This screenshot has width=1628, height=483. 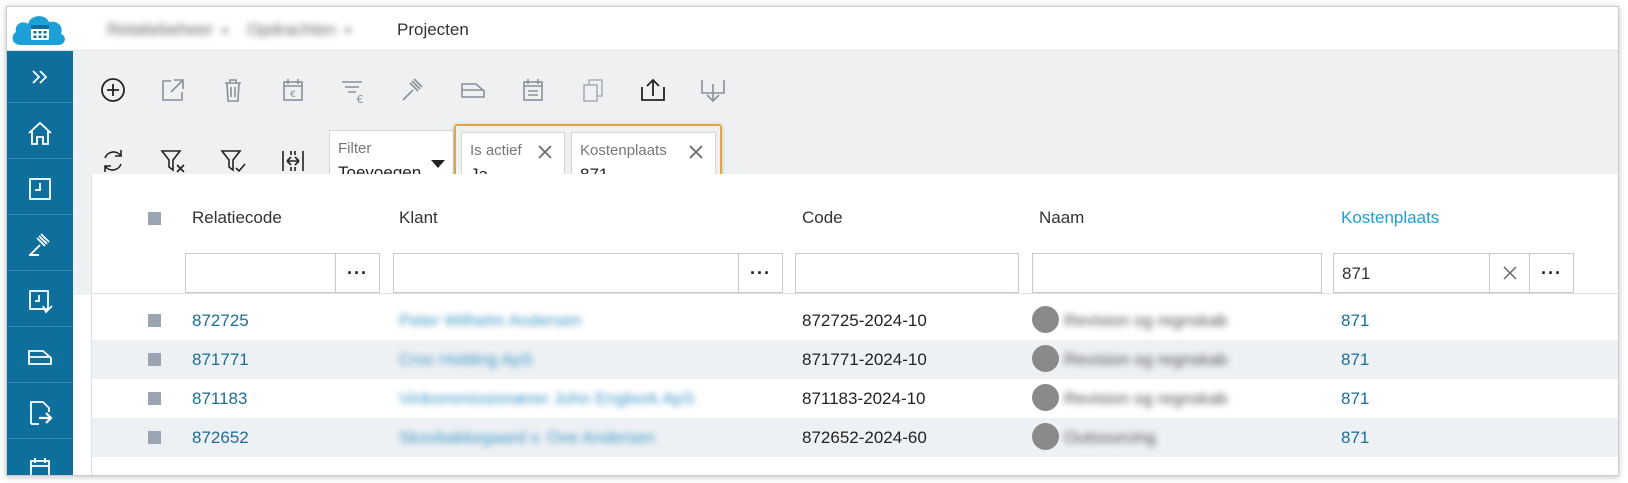 I want to click on sidebar-item-legal, so click(x=40, y=245).